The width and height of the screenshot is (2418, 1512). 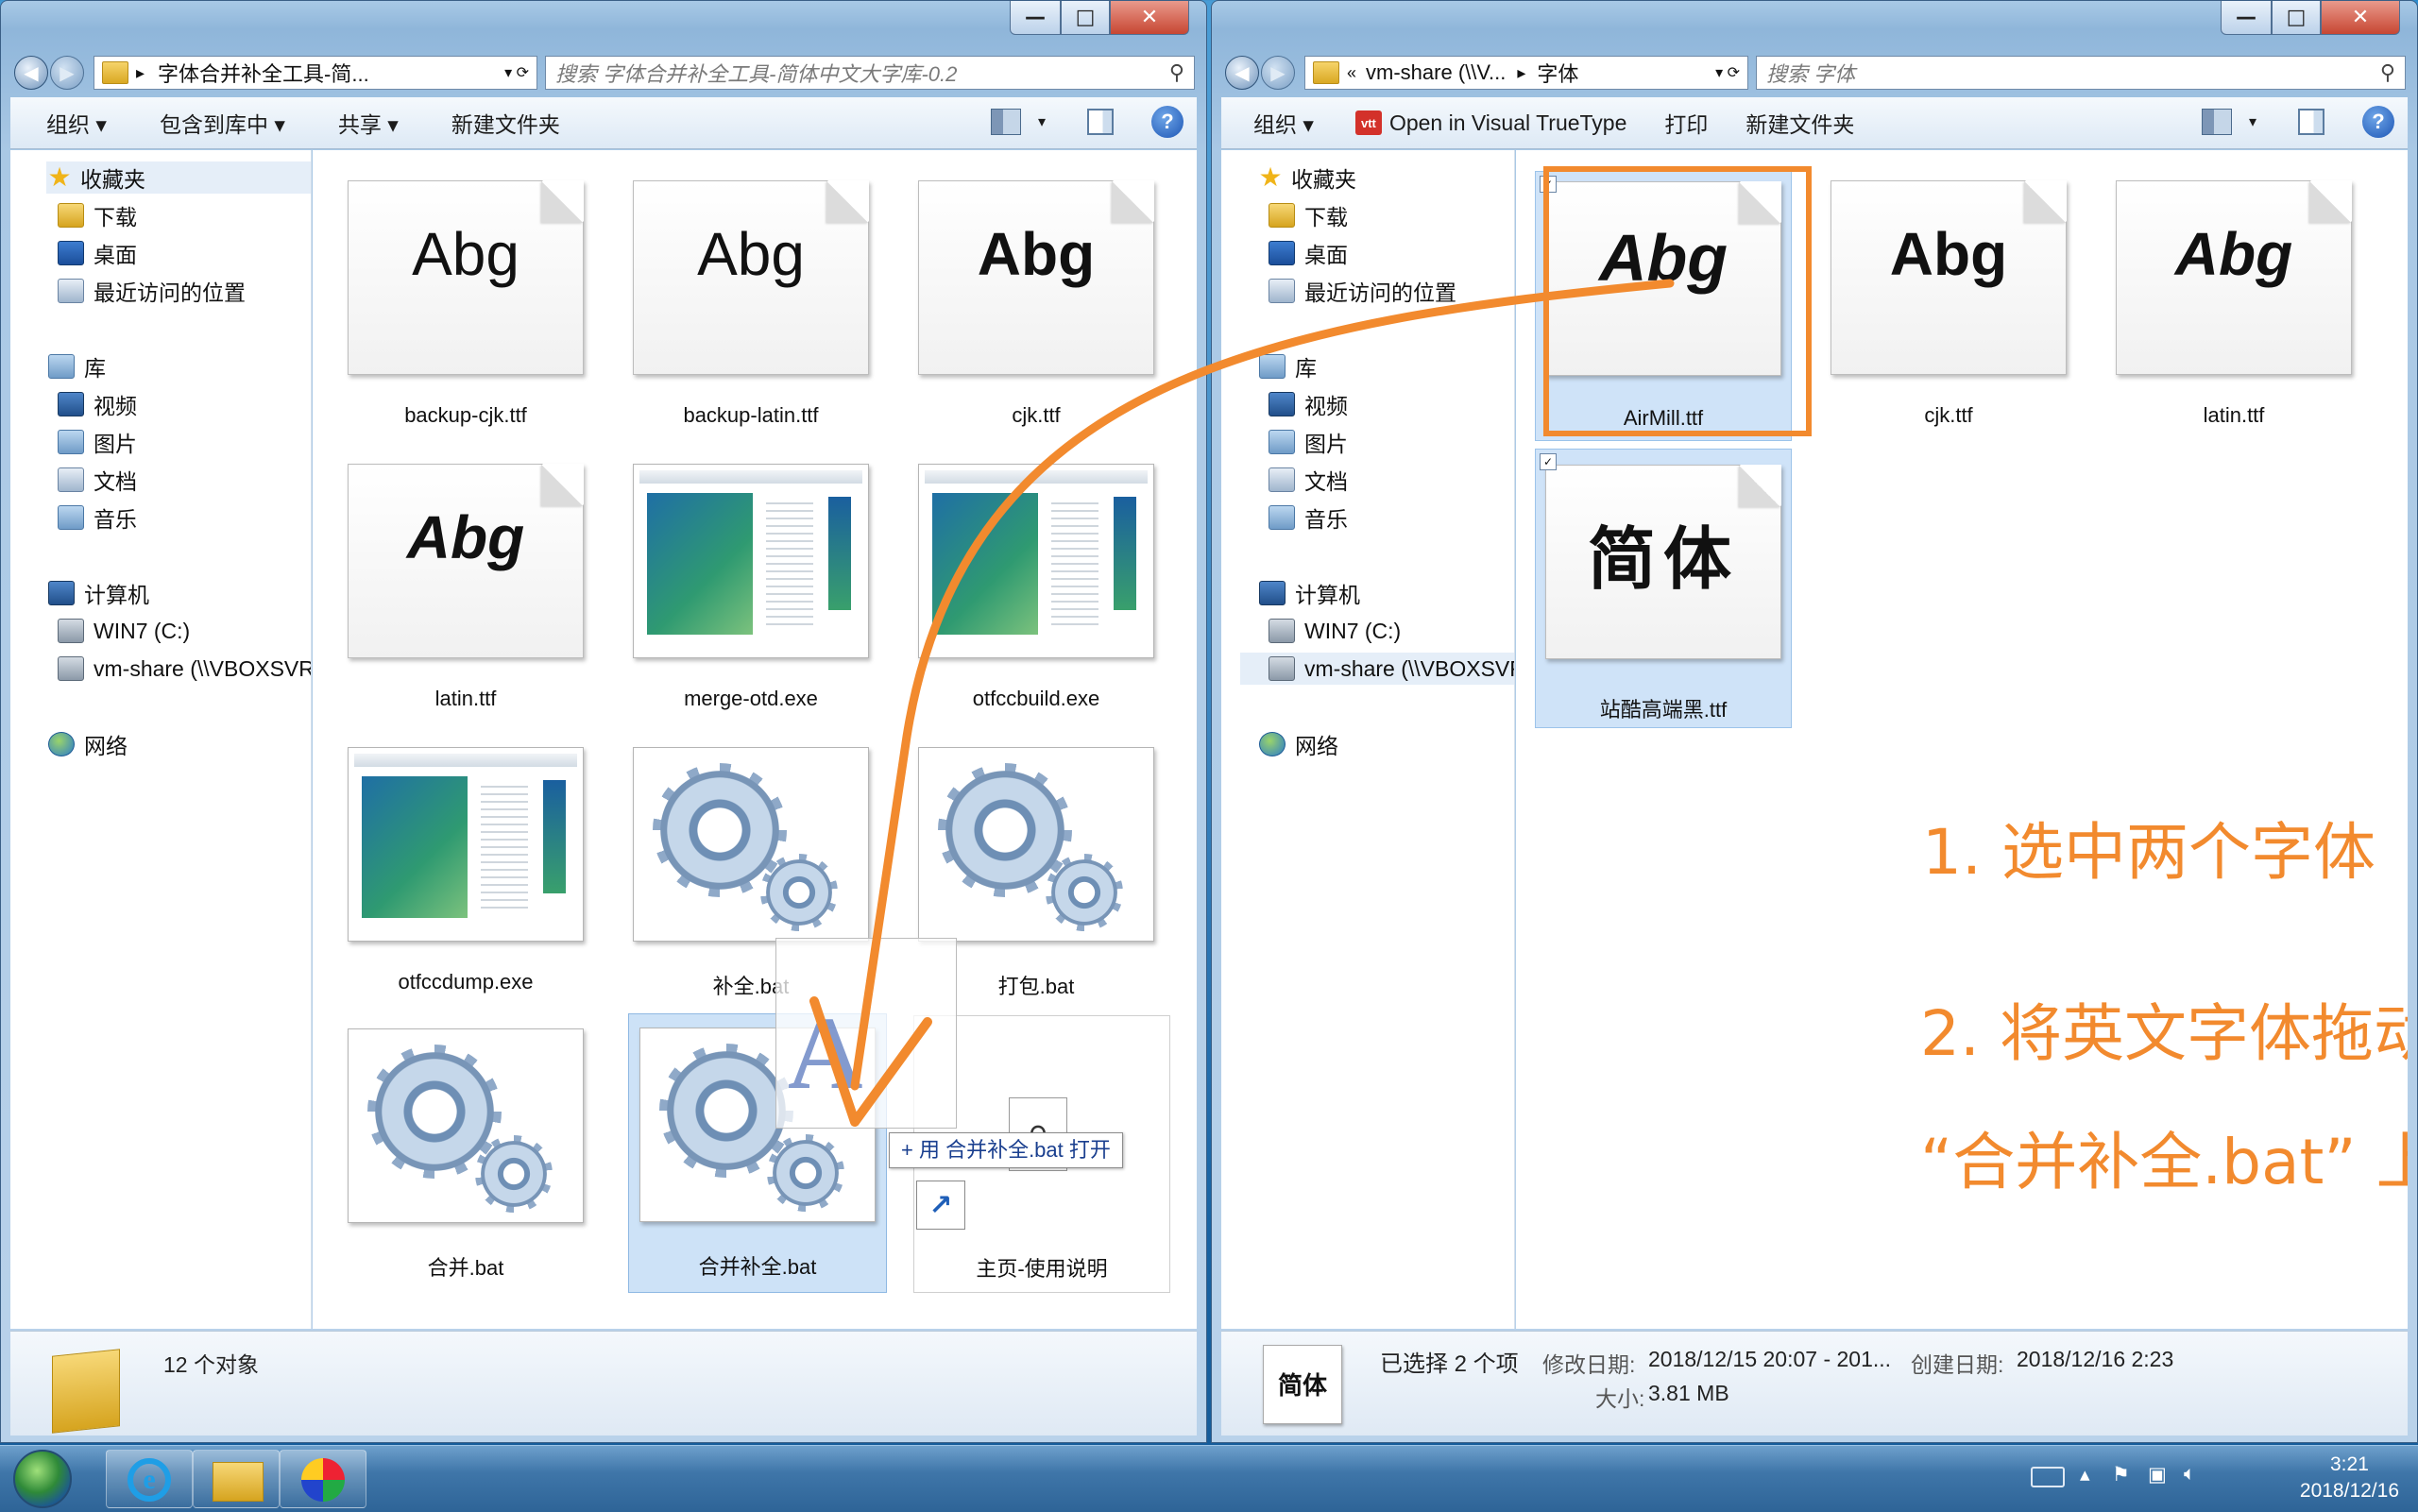 What do you see at coordinates (751, 596) in the screenshot?
I see `file-item: merge-otd.exe` at bounding box center [751, 596].